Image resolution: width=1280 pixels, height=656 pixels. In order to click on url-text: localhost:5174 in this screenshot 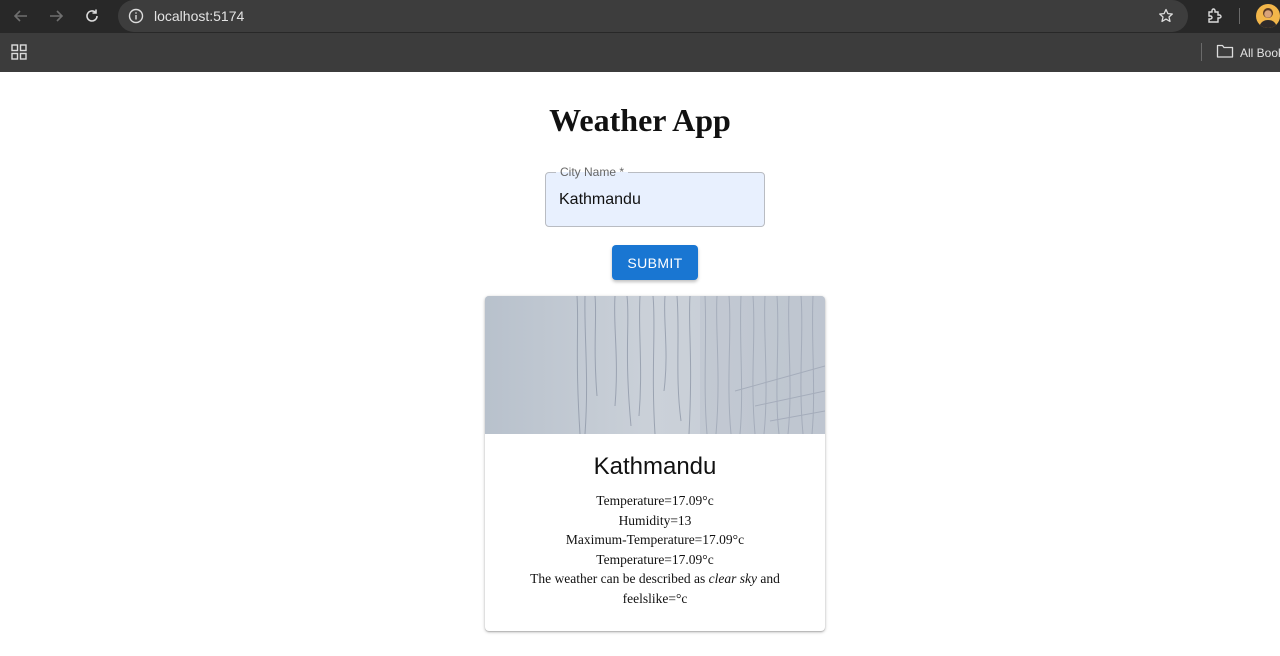, I will do `click(199, 16)`.